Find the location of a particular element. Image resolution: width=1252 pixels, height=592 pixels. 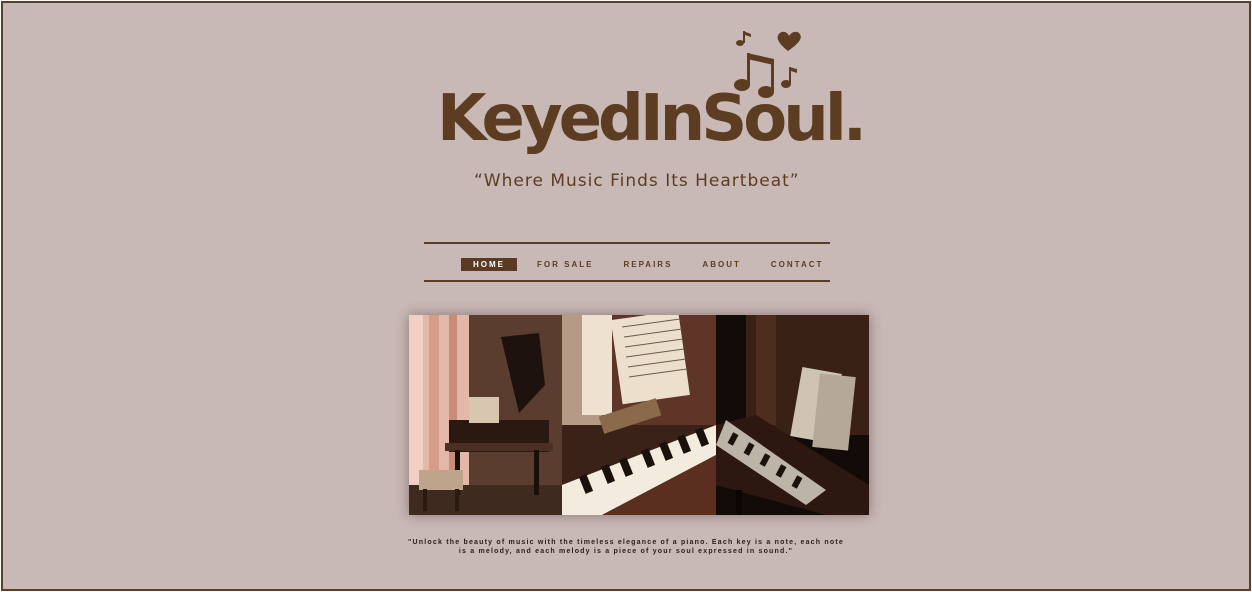

nav-repairs: REPAIRS is located at coordinates (647, 264).